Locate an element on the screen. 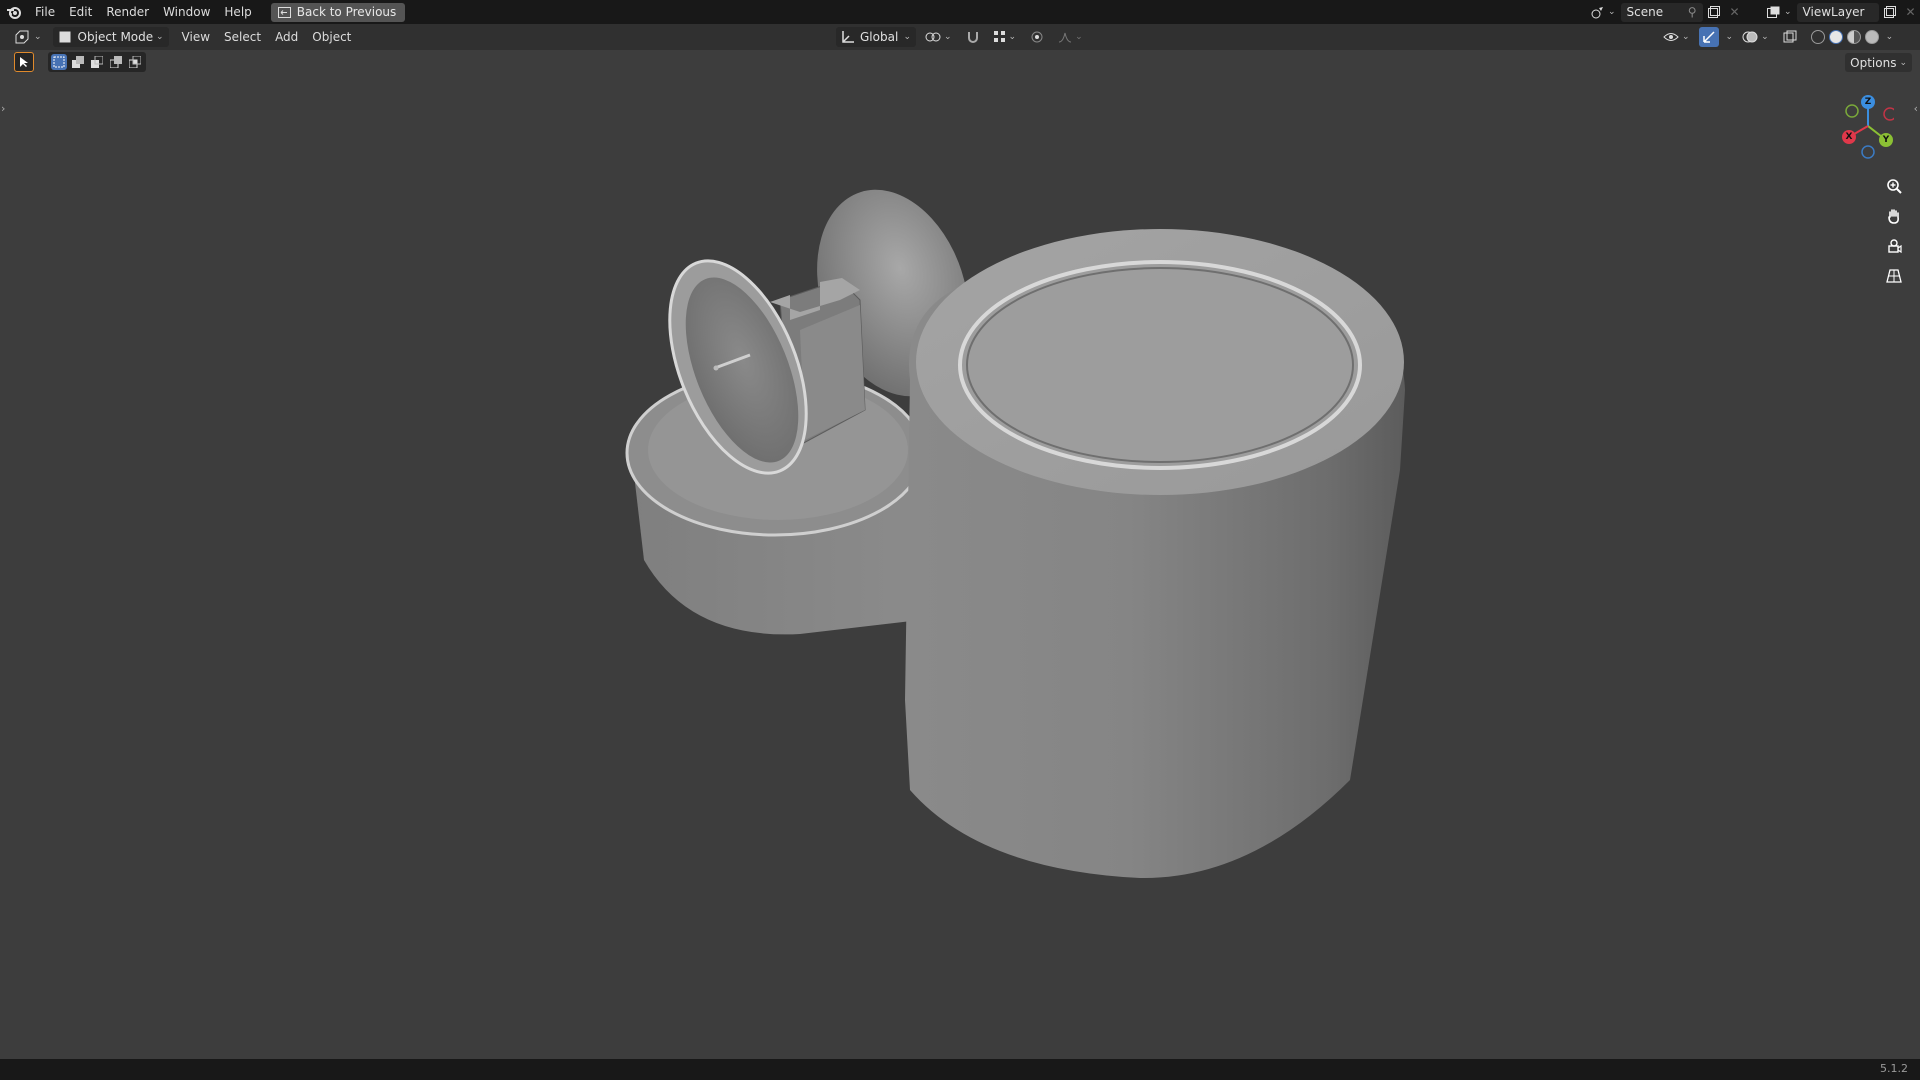 The image size is (1920, 1080). remove-scene-icon: ✕ is located at coordinates (1735, 12).